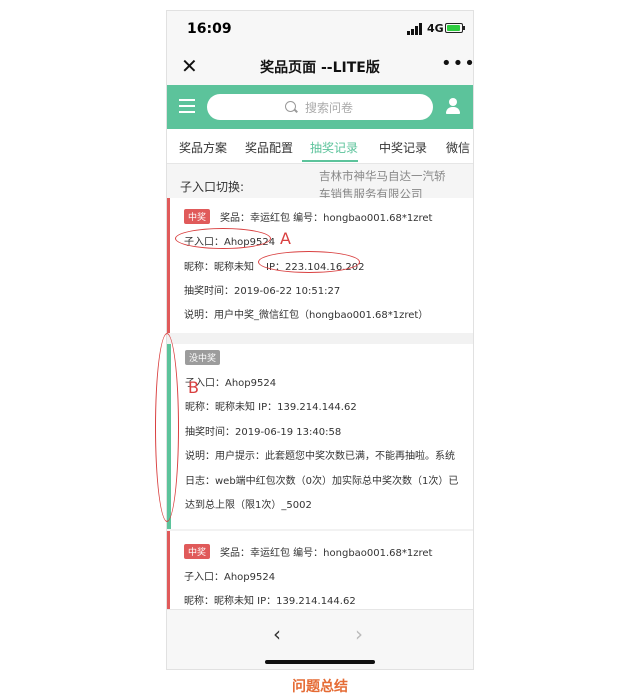 The height and width of the screenshot is (696, 640). I want to click on note-line-3: 达到总上限（限1次）_5002, so click(248, 505).